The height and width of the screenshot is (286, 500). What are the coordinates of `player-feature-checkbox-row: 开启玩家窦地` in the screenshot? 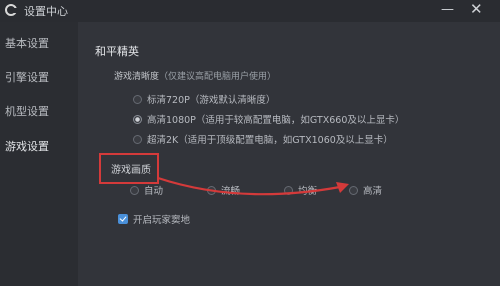 It's located at (154, 219).